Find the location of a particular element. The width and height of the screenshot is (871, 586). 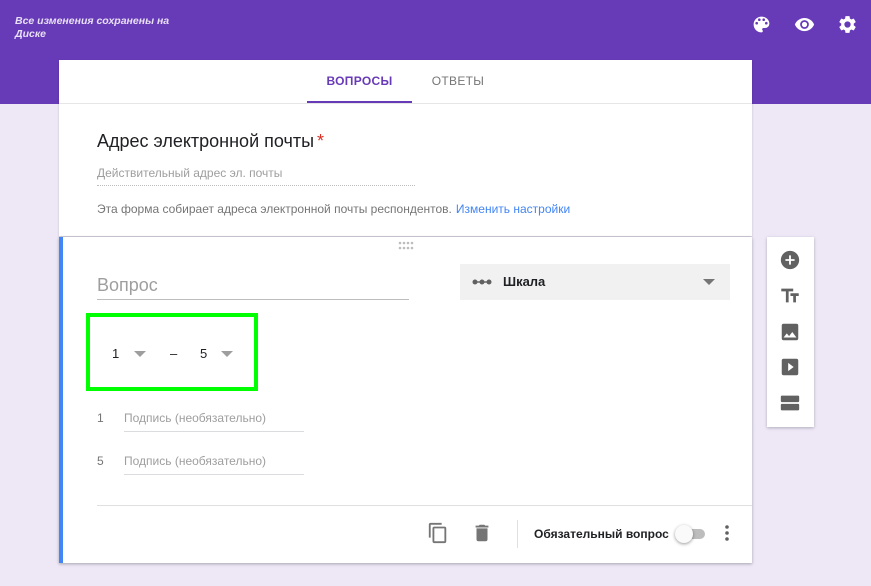

footer-separator is located at coordinates (517, 534).